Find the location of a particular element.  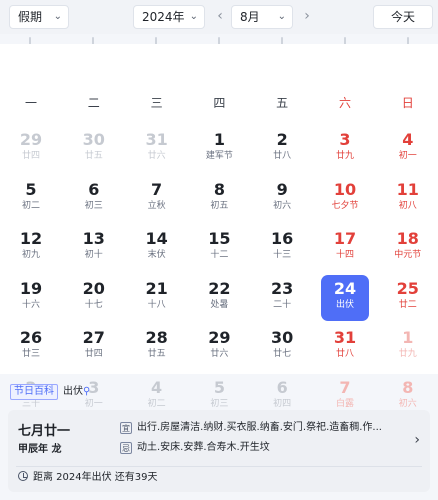

weekday-label: 三 is located at coordinates (156, 103).